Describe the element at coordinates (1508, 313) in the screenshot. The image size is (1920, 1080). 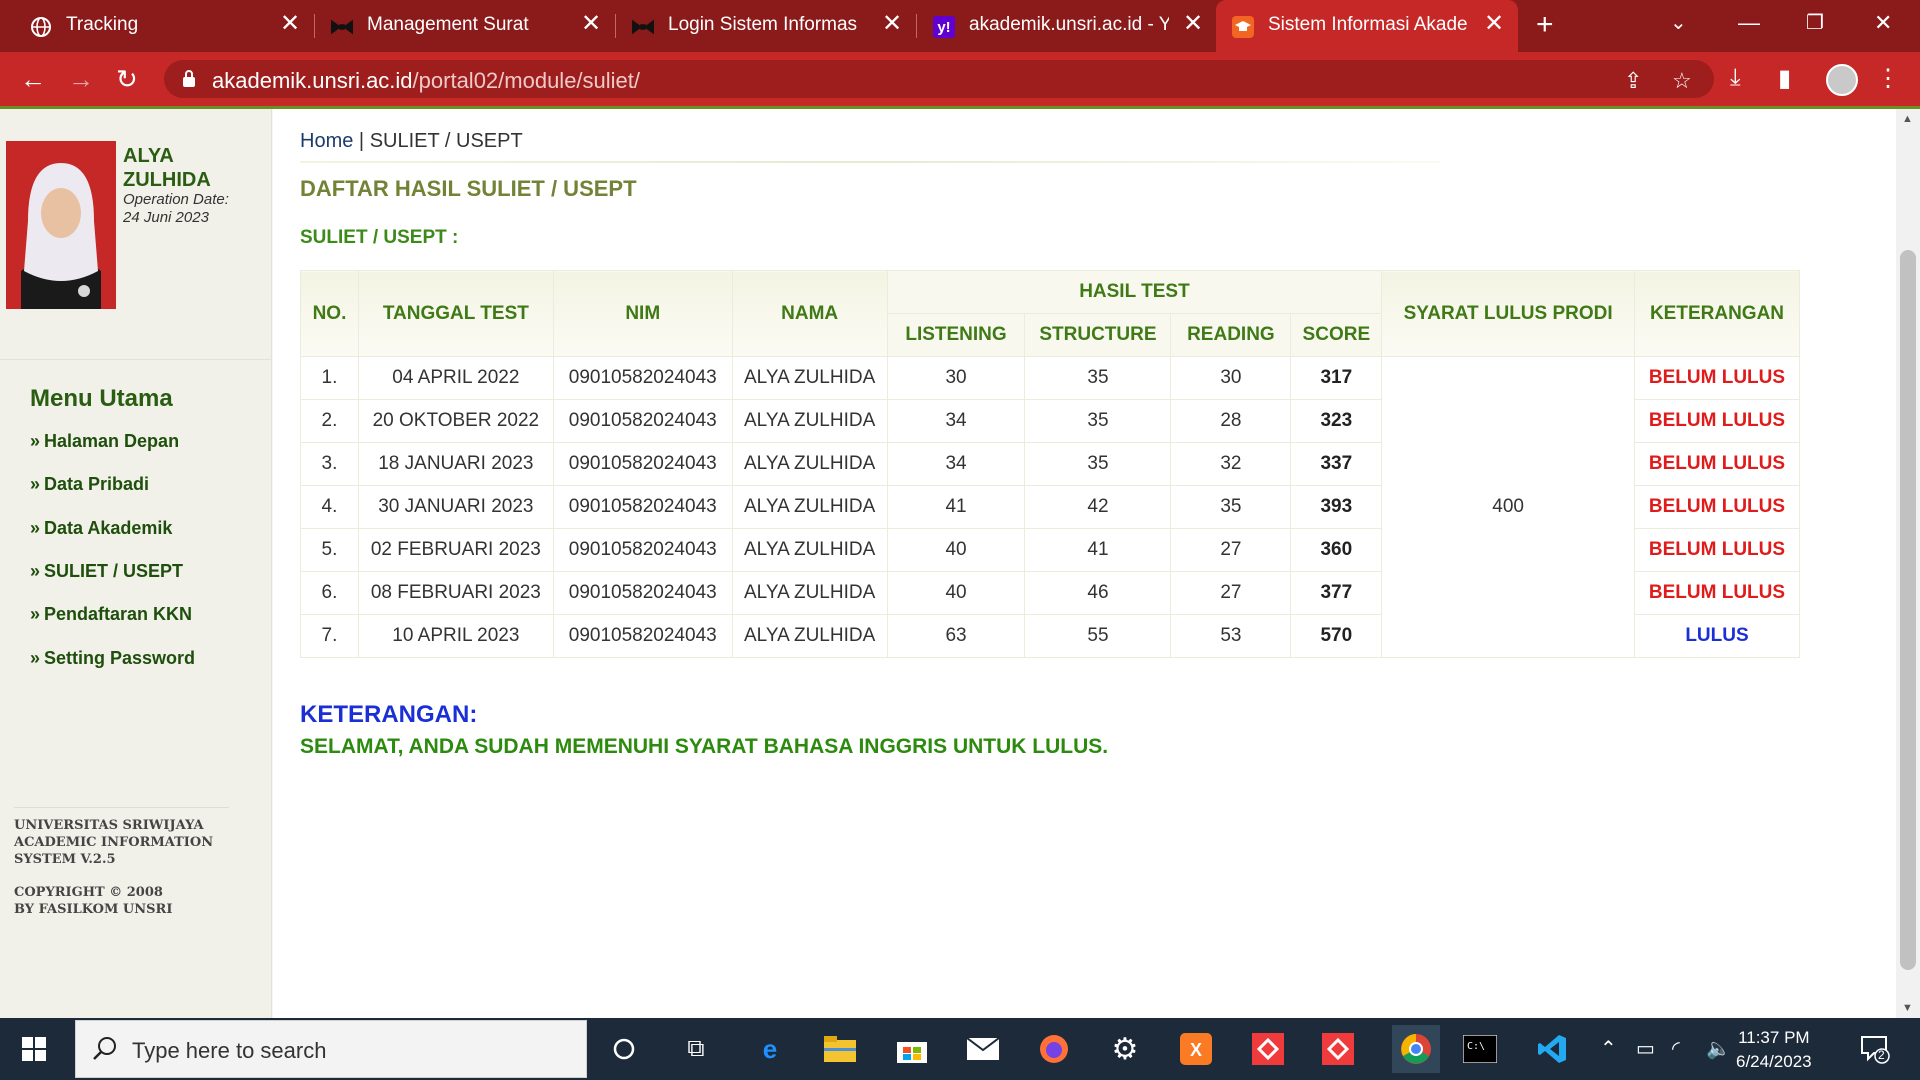
I see `header-syarat-lulus-prodi: SYARAT LULUS PRODI` at that location.